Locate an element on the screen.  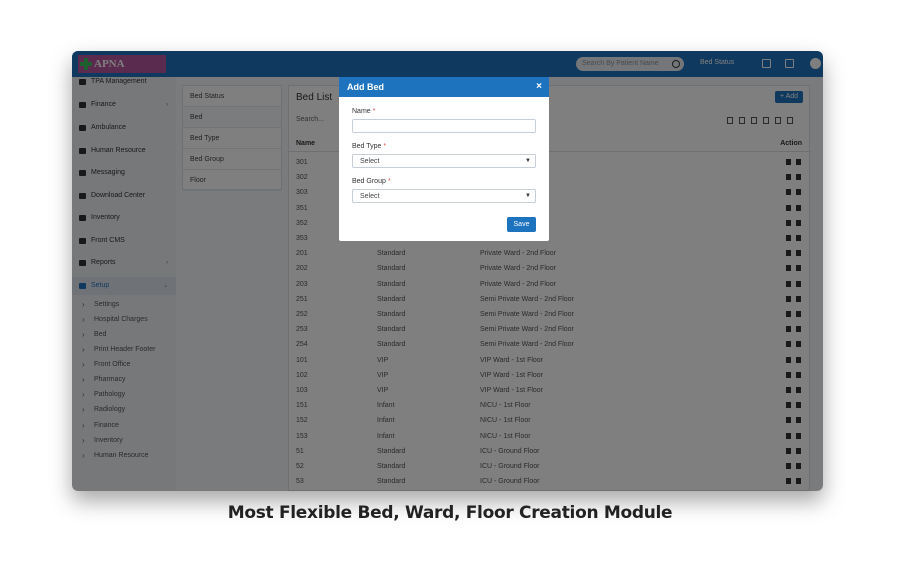
name-field is located at coordinates (444, 126).